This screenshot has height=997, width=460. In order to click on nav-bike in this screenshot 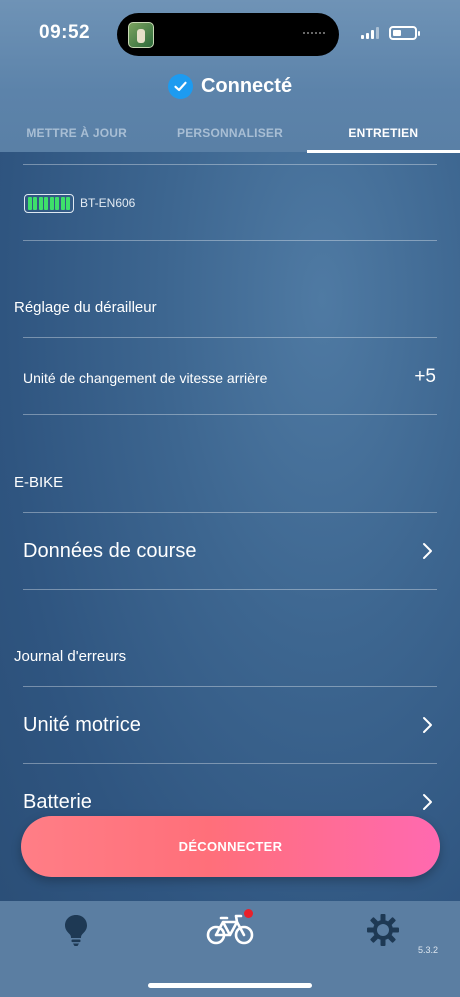, I will do `click(230, 930)`.